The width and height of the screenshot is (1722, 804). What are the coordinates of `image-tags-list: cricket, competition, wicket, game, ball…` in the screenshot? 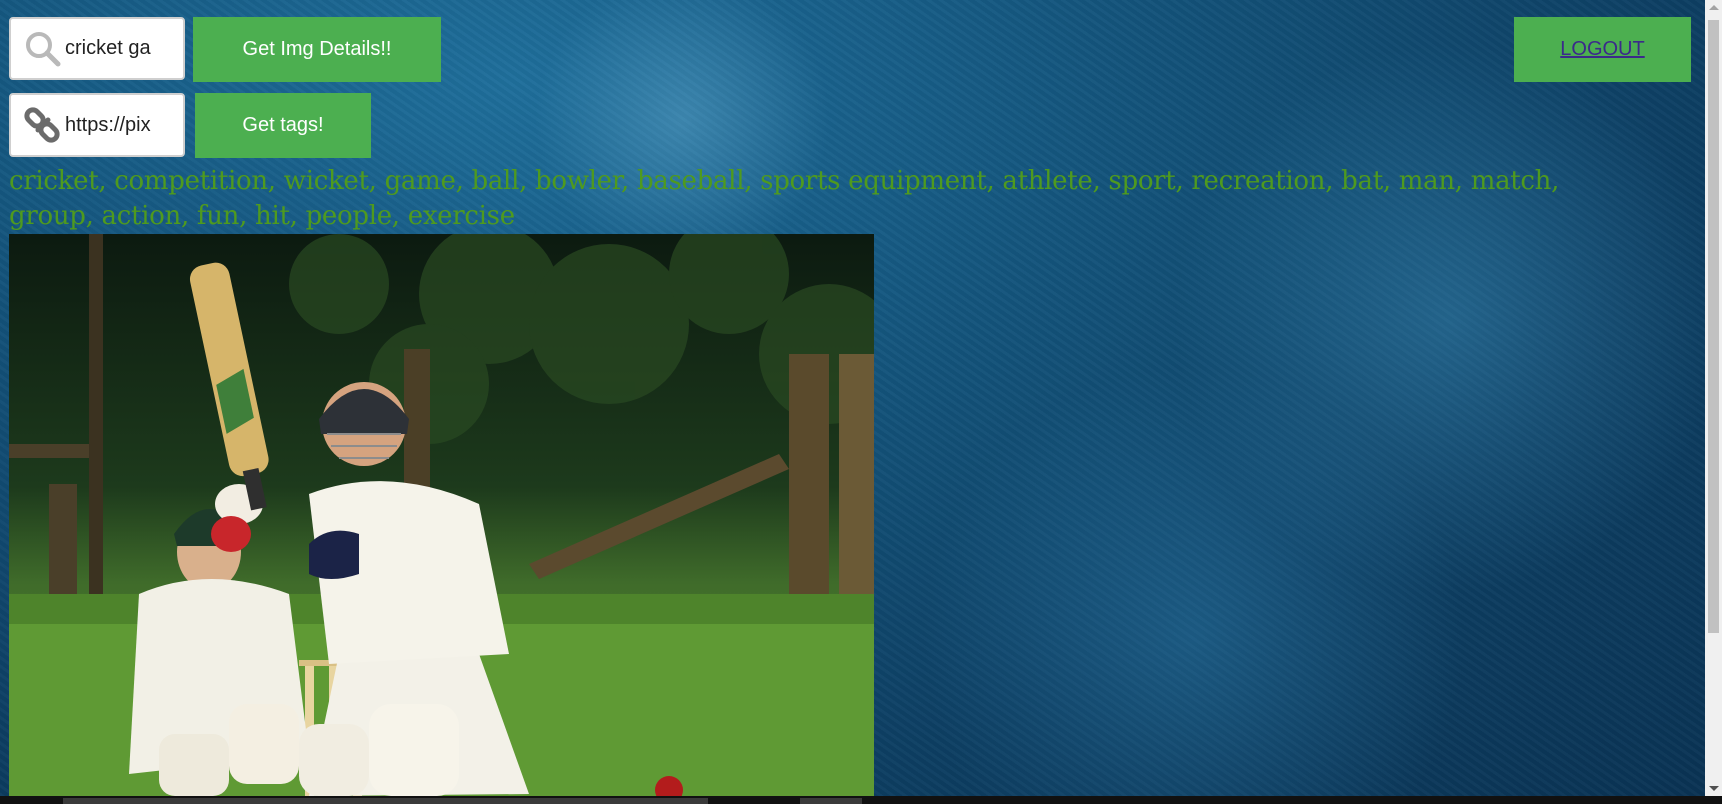 It's located at (784, 198).